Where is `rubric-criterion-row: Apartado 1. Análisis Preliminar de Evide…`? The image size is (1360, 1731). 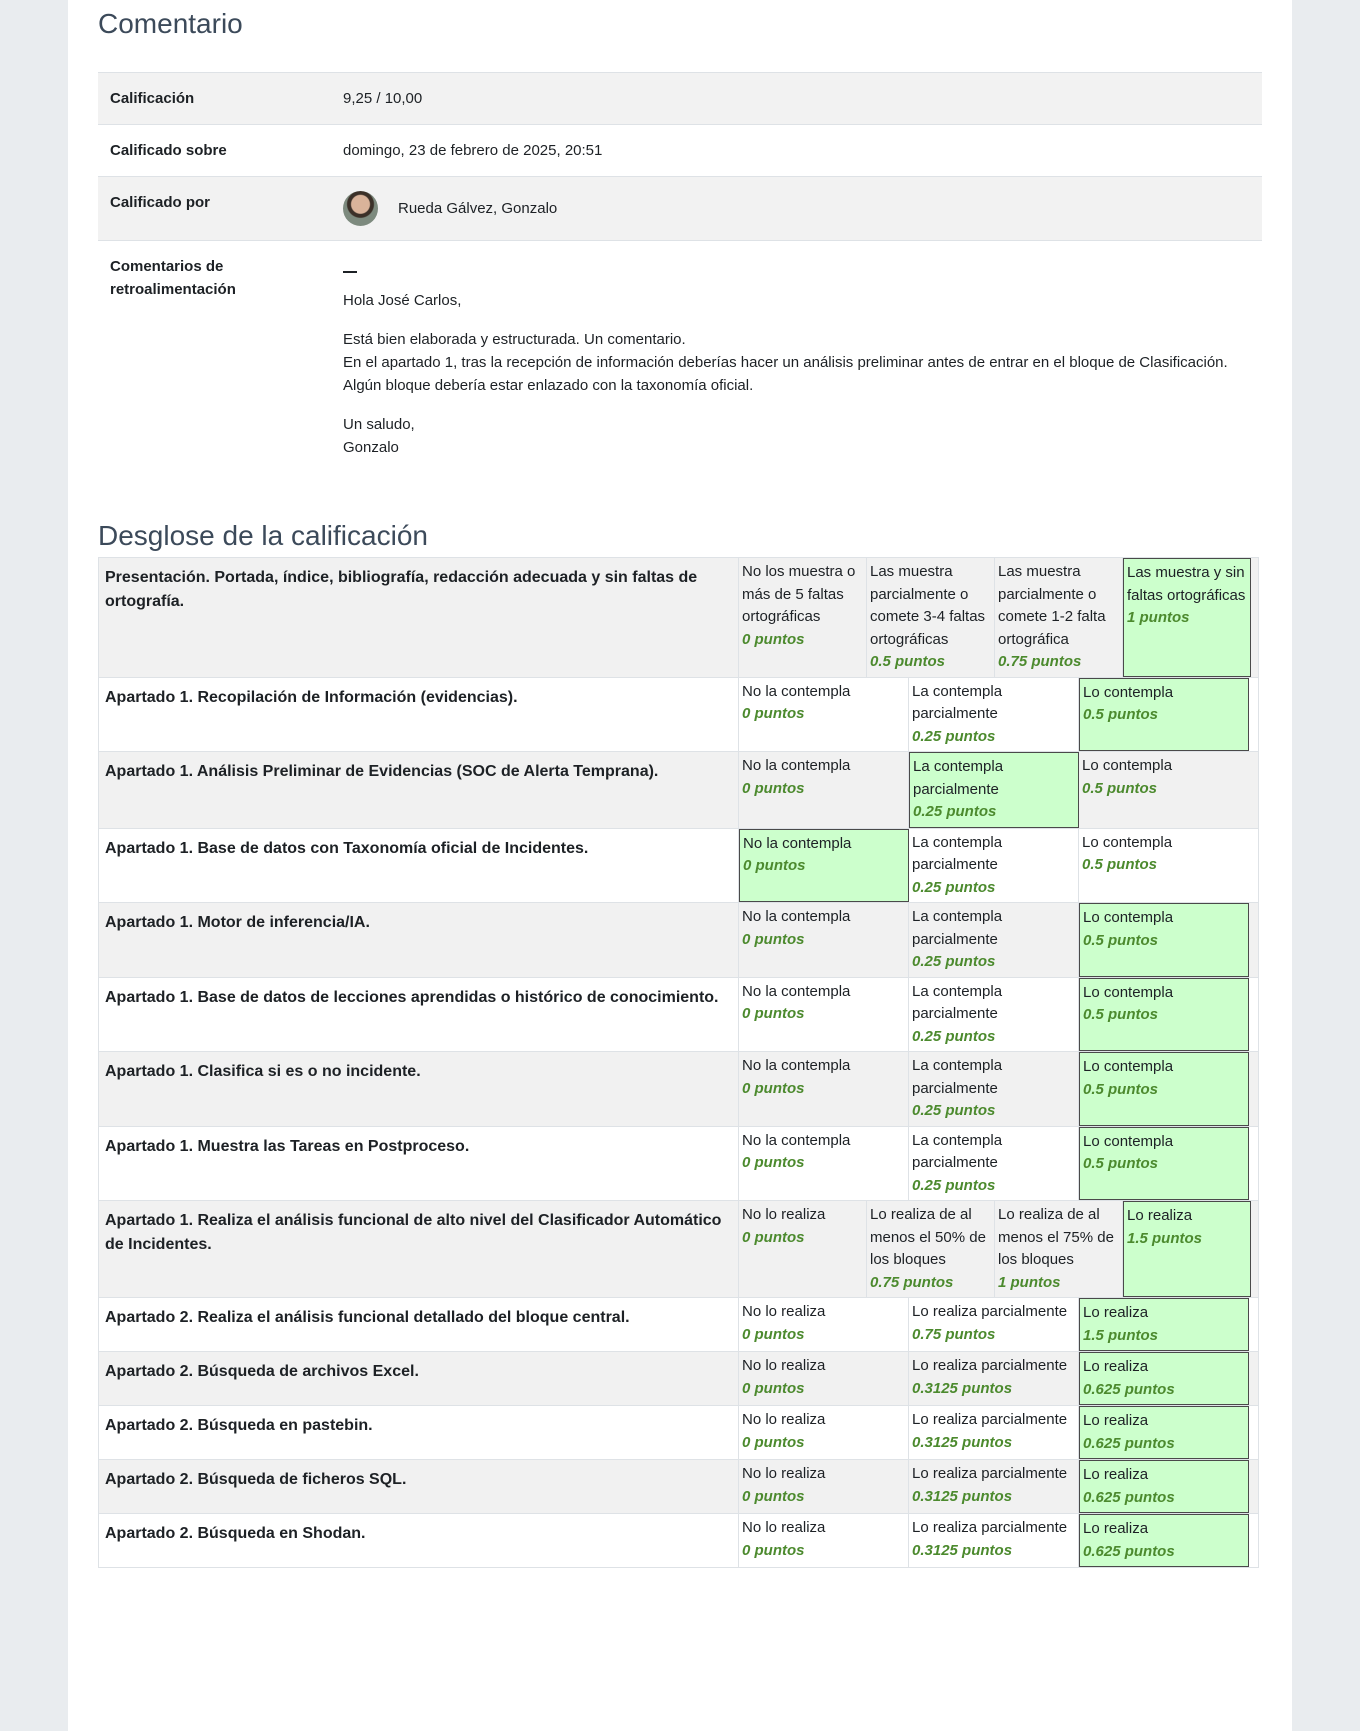
rubric-criterion-row: Apartado 1. Análisis Preliminar de Evide… is located at coordinates (678, 790).